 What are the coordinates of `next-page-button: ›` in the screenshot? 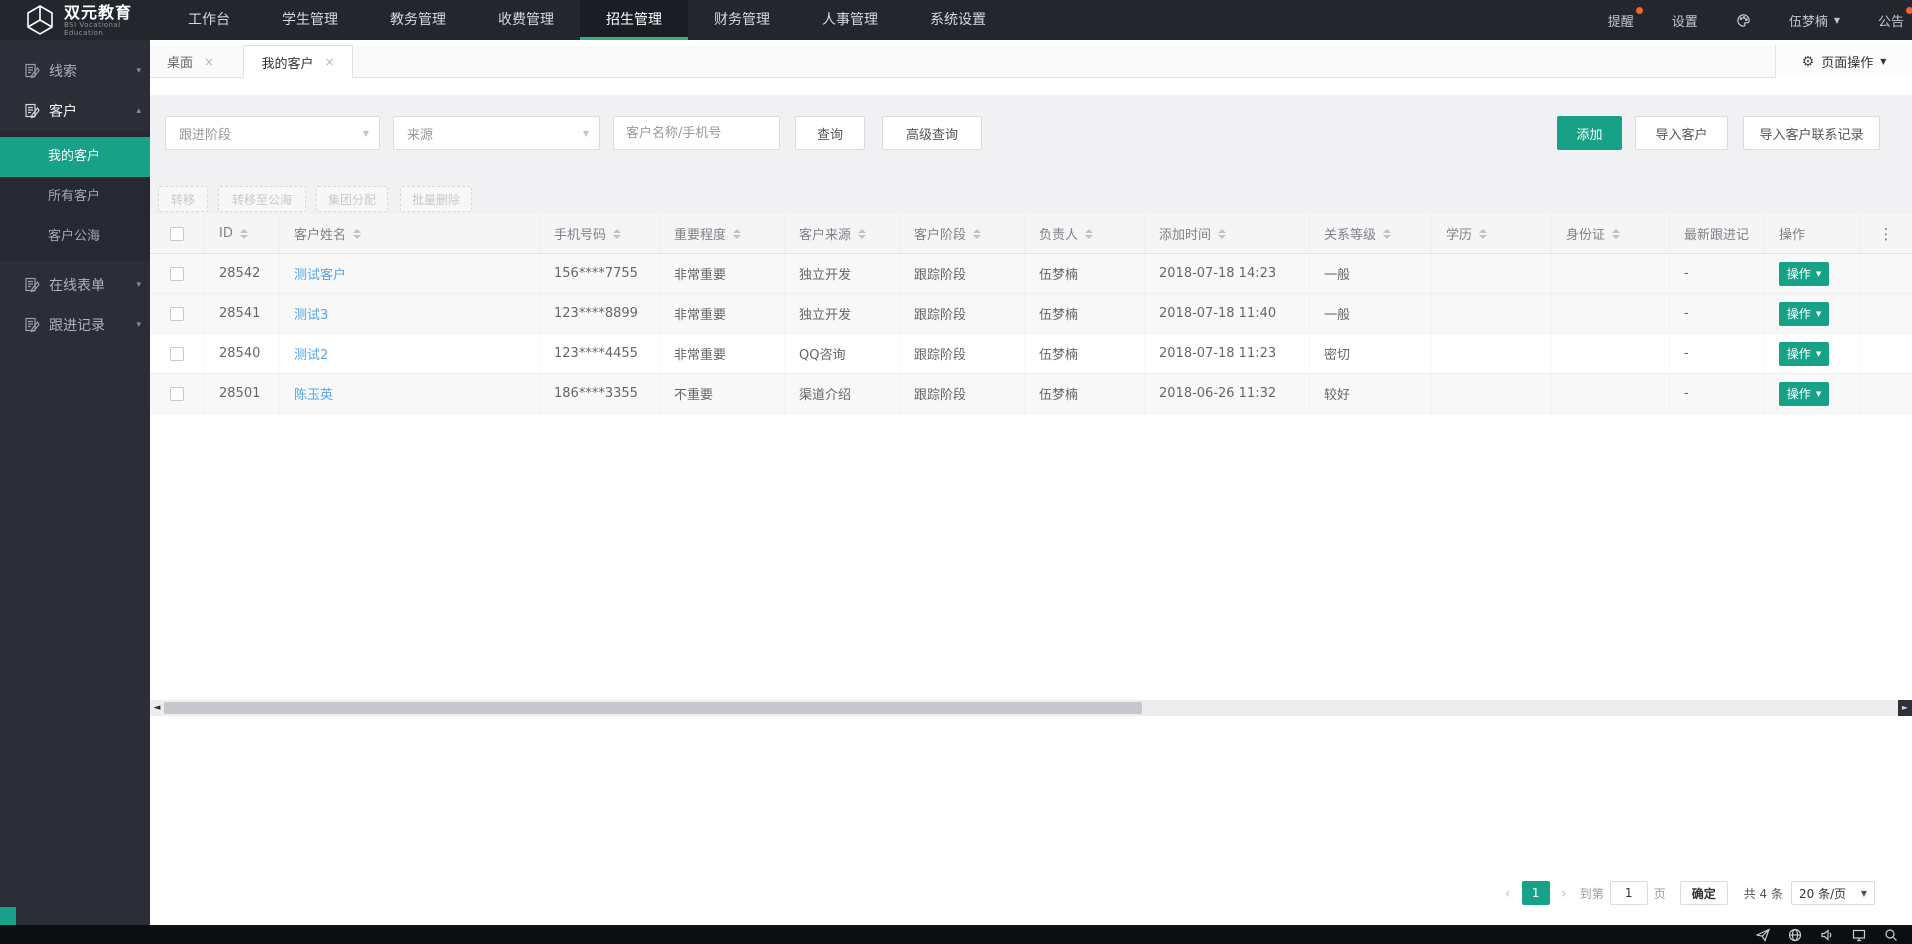 It's located at (1564, 893).